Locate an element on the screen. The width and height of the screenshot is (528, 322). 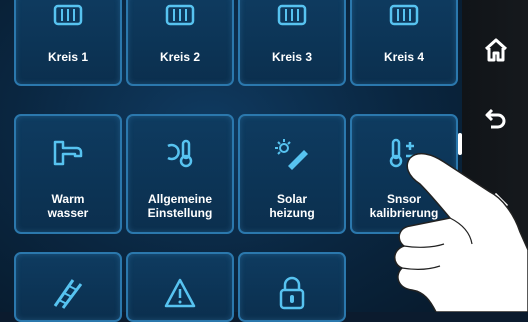
faucet-icon is located at coordinates (68, 153).